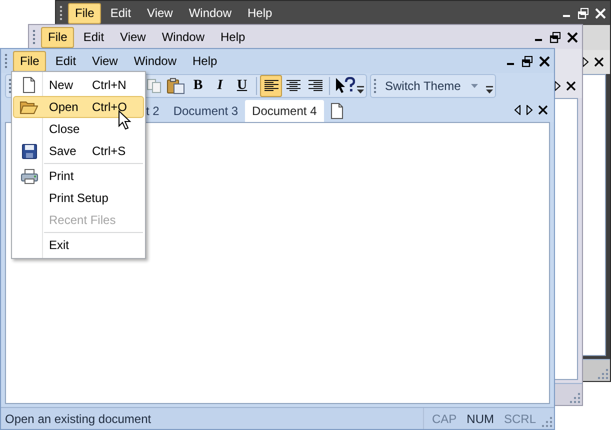 The height and width of the screenshot is (430, 611). Describe the element at coordinates (78, 129) in the screenshot. I see `menu-option: Close` at that location.